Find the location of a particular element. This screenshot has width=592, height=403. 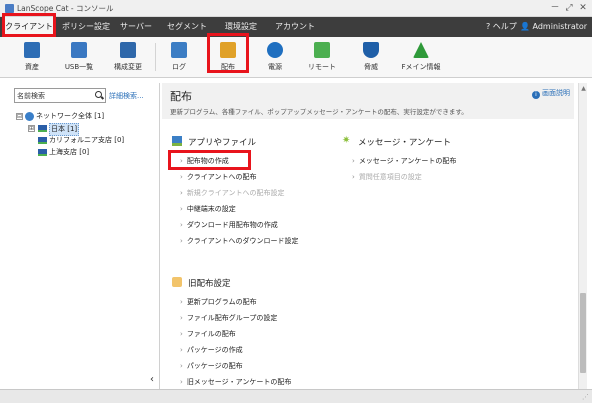

shield-icon is located at coordinates (371, 50).